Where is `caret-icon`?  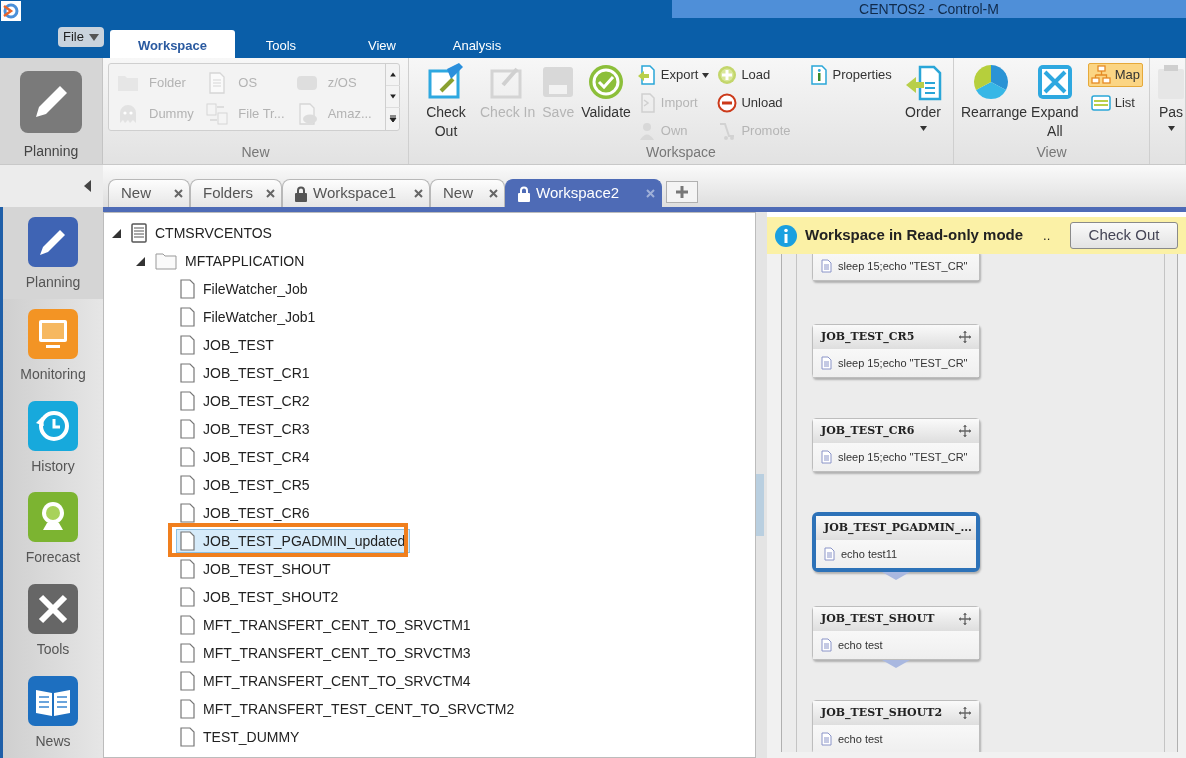 caret-icon is located at coordinates (93, 37).